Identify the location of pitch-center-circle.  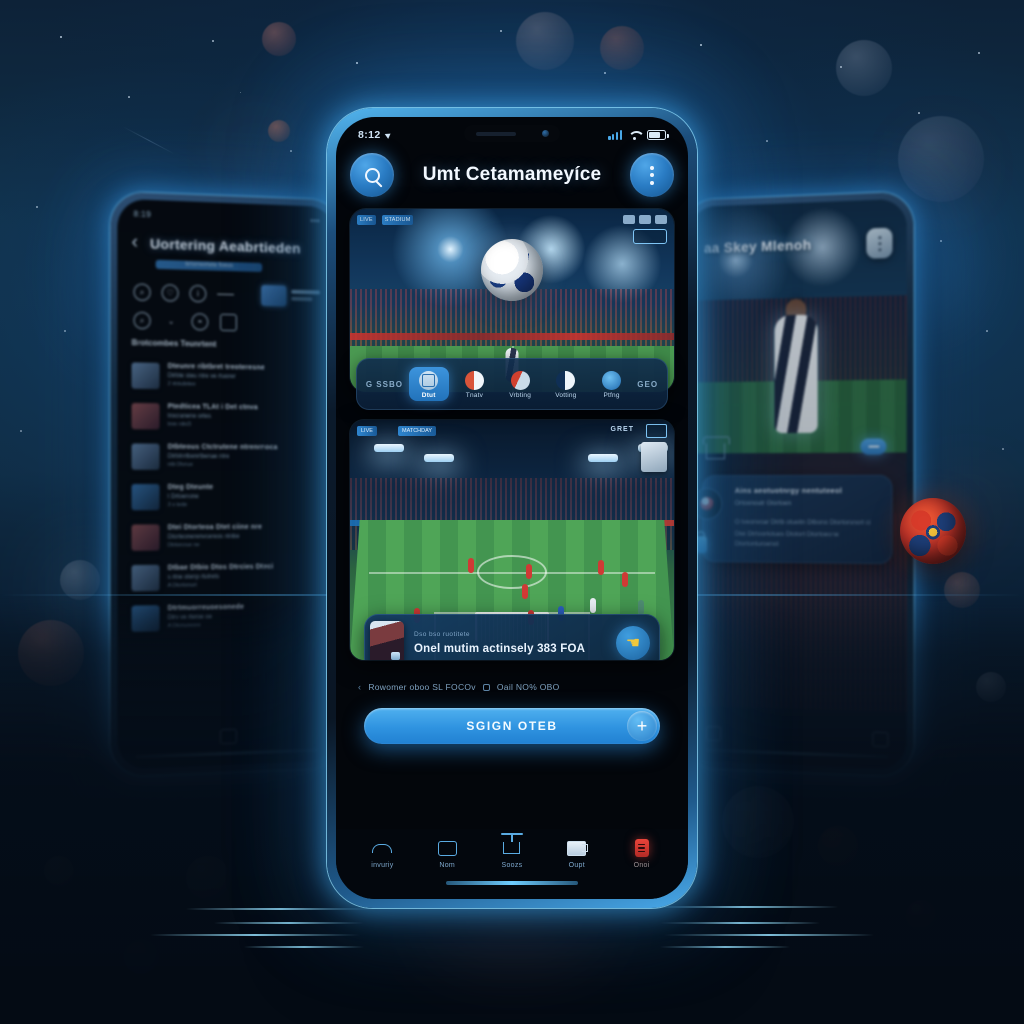
(512, 572).